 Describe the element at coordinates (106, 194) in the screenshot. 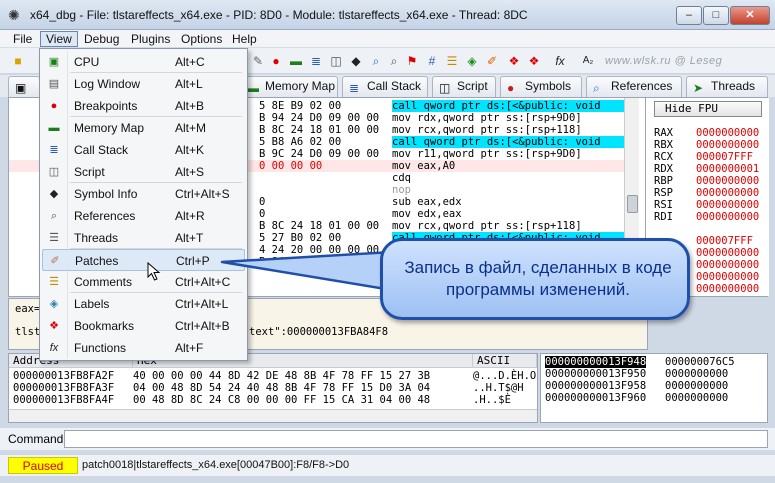

I see `menu-item-label: Symbol Info` at that location.